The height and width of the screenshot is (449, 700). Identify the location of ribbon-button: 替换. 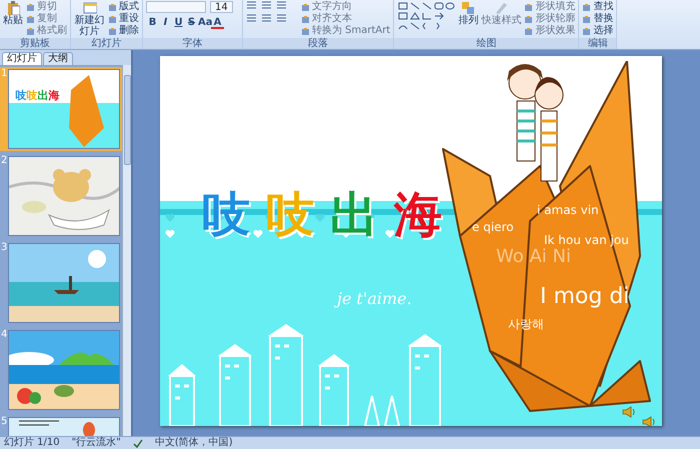
(598, 19).